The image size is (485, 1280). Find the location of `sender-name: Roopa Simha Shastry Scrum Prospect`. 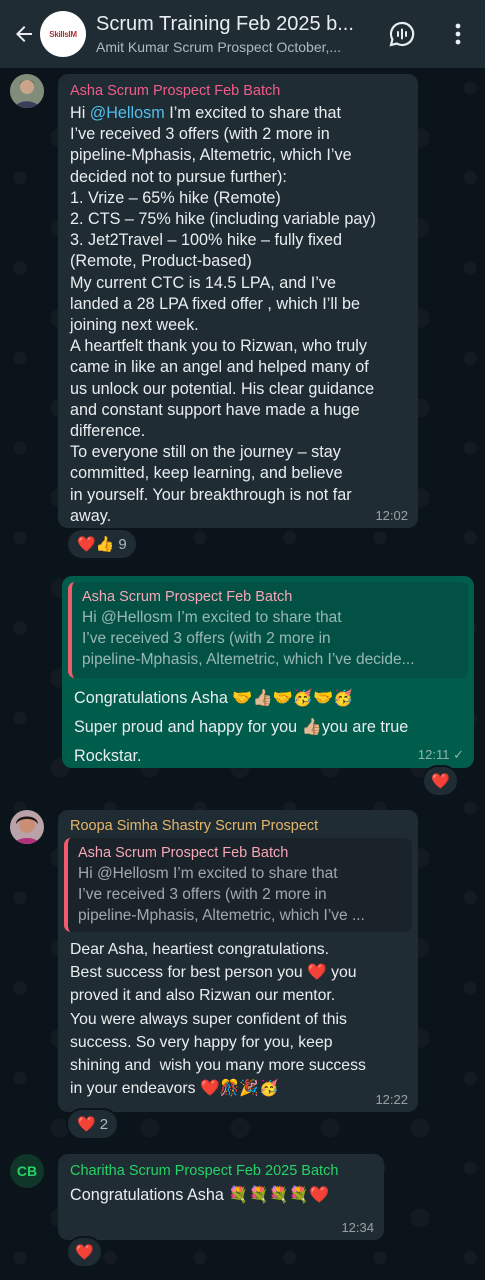

sender-name: Roopa Simha Shastry Scrum Prospect is located at coordinates (238, 826).